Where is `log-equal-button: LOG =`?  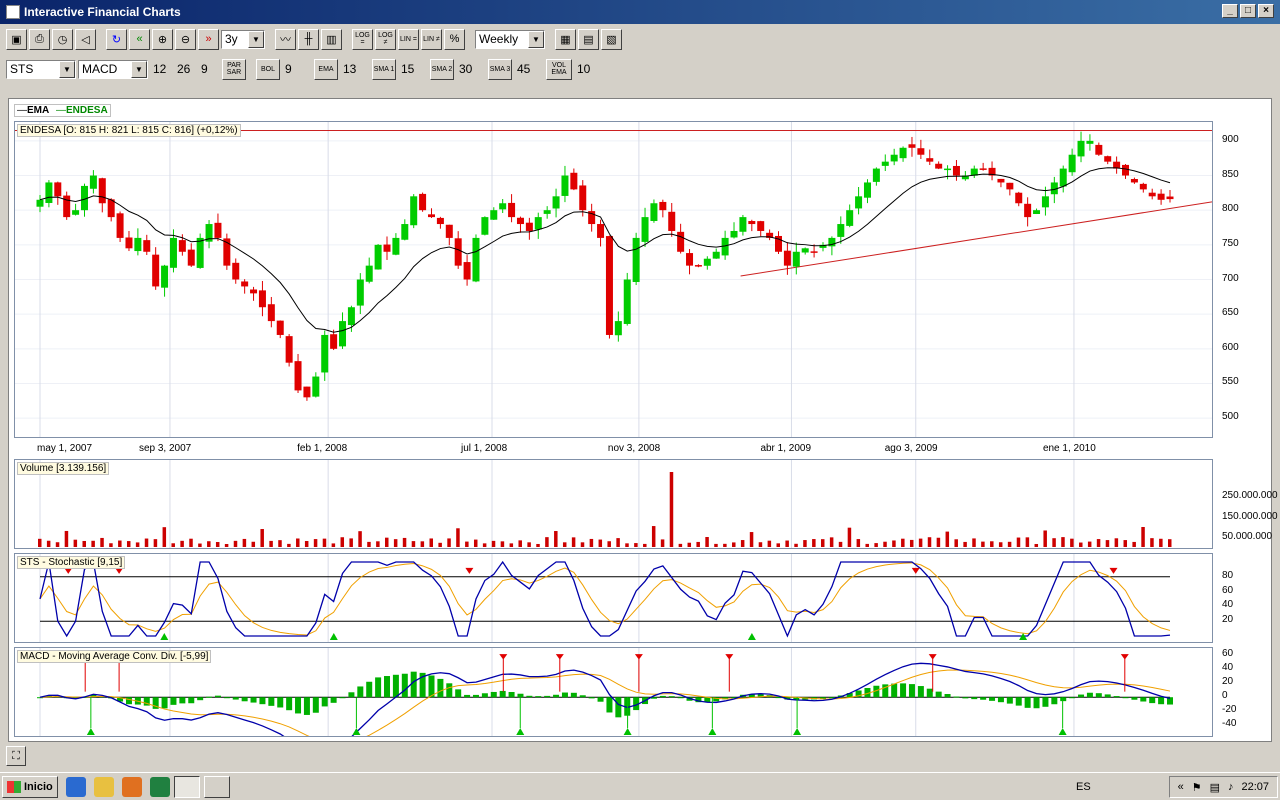 log-equal-button: LOG = is located at coordinates (362, 39).